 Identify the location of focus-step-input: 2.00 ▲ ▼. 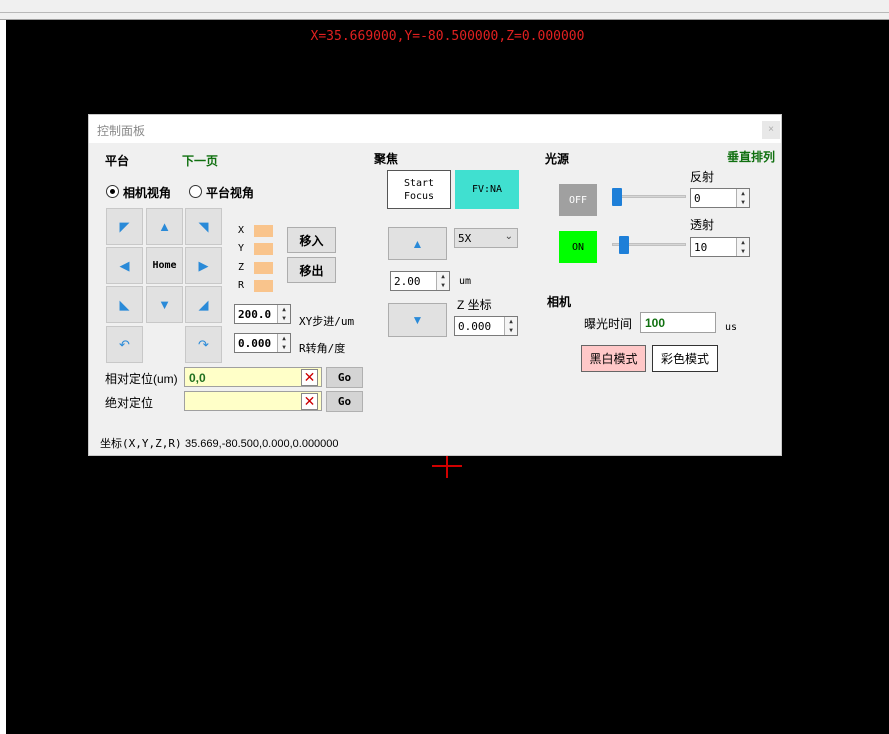
(420, 281).